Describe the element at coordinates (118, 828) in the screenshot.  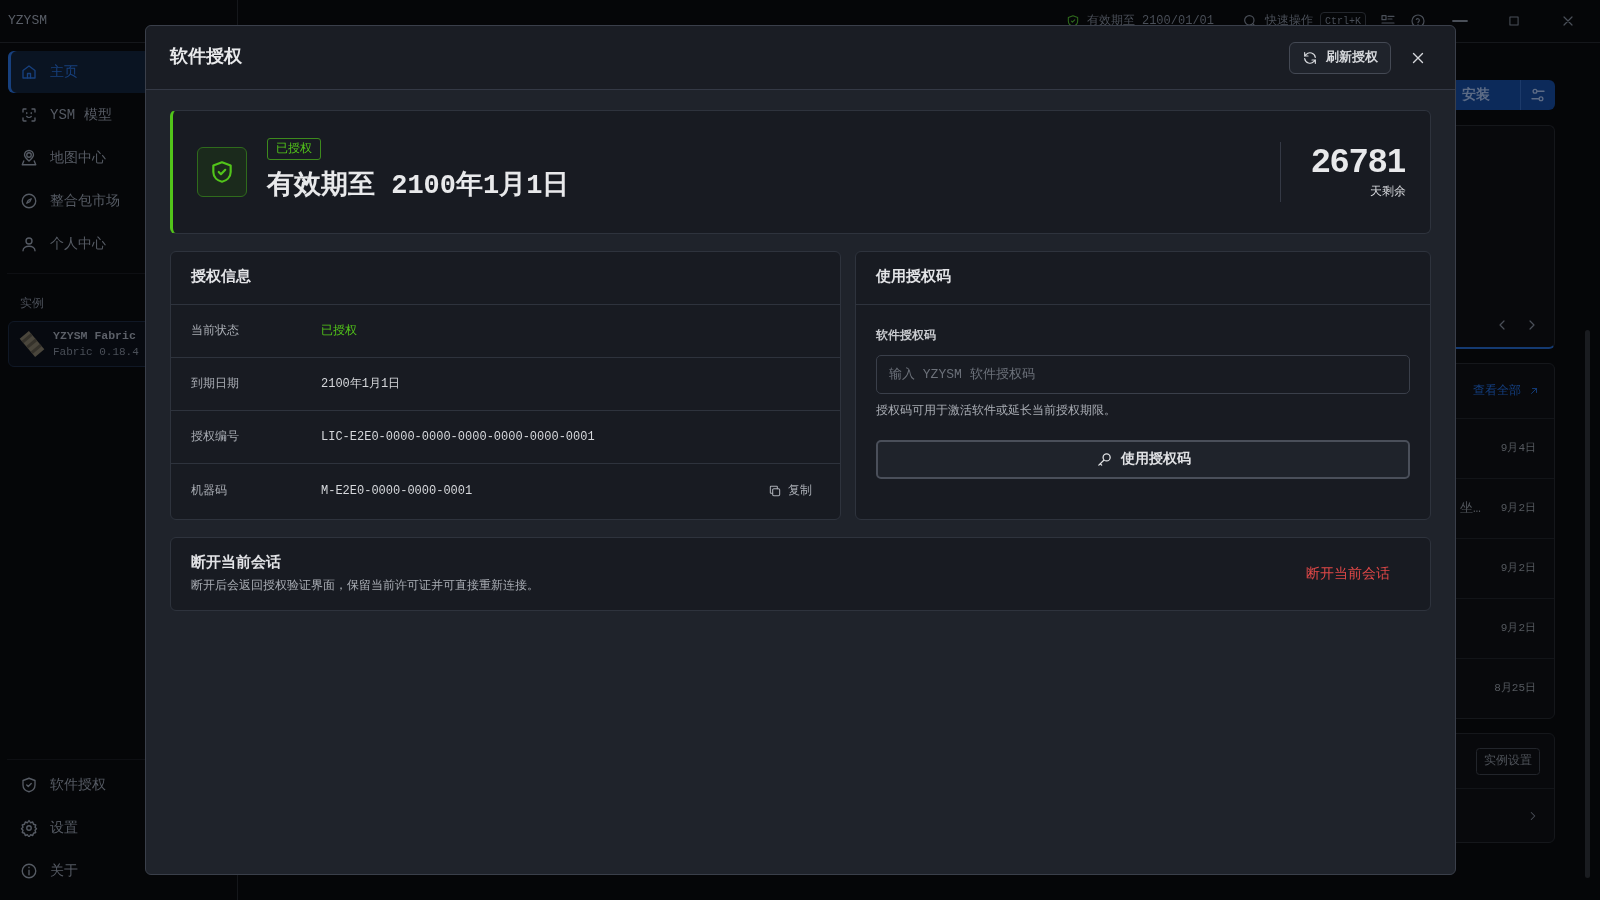
I see `sidebar-item: 设置` at that location.